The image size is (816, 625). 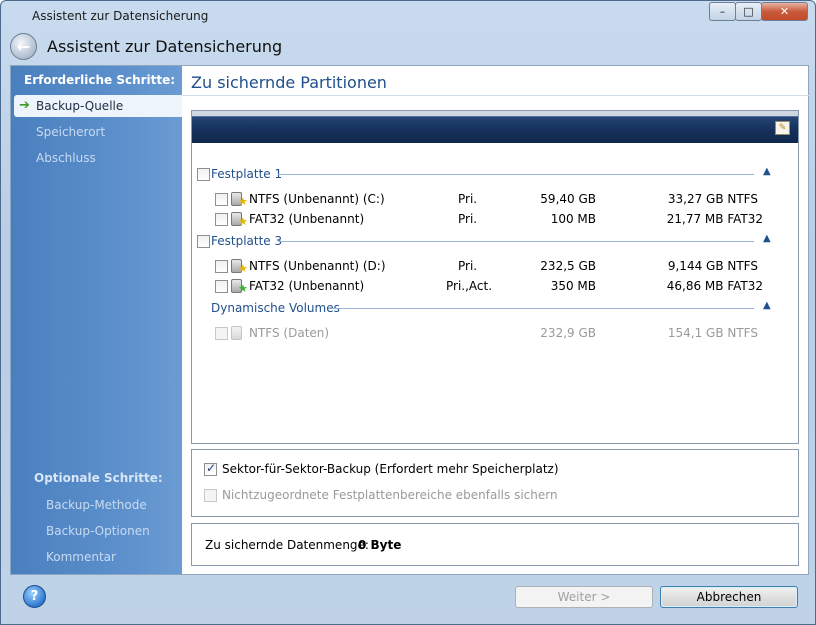 What do you see at coordinates (247, 174) in the screenshot?
I see `group-label-disk-1: Festplatte 1` at bounding box center [247, 174].